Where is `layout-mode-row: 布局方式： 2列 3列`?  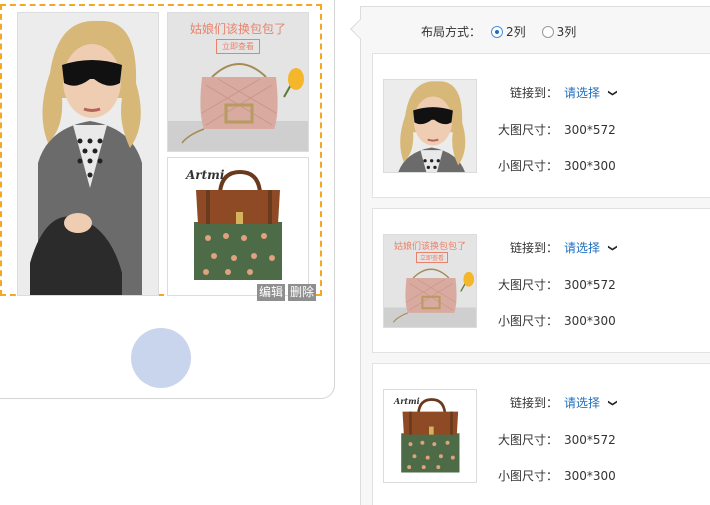 layout-mode-row: 布局方式： 2列 3列 is located at coordinates (506, 31).